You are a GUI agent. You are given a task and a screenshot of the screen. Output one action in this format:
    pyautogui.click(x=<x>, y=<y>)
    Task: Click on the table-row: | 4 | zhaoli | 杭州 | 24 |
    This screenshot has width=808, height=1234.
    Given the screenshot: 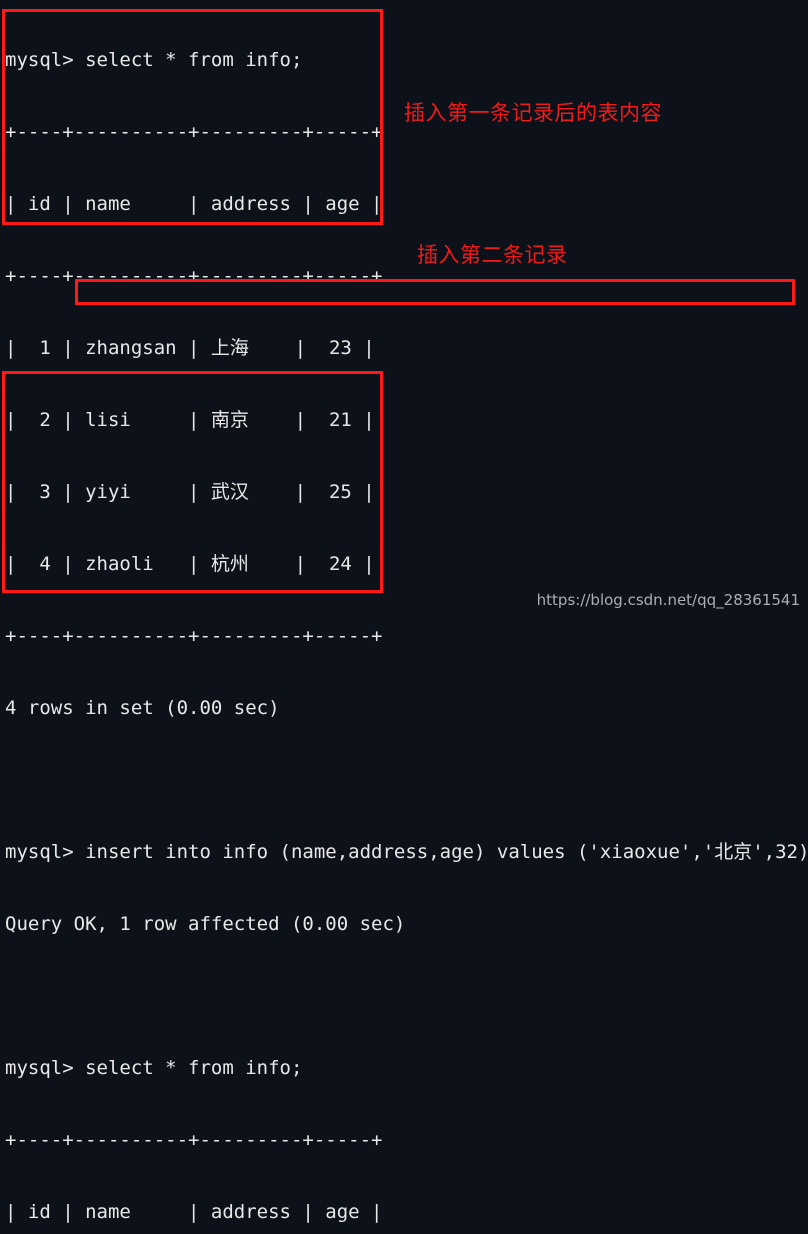 What is the action you would take?
    pyautogui.click(x=190, y=564)
    